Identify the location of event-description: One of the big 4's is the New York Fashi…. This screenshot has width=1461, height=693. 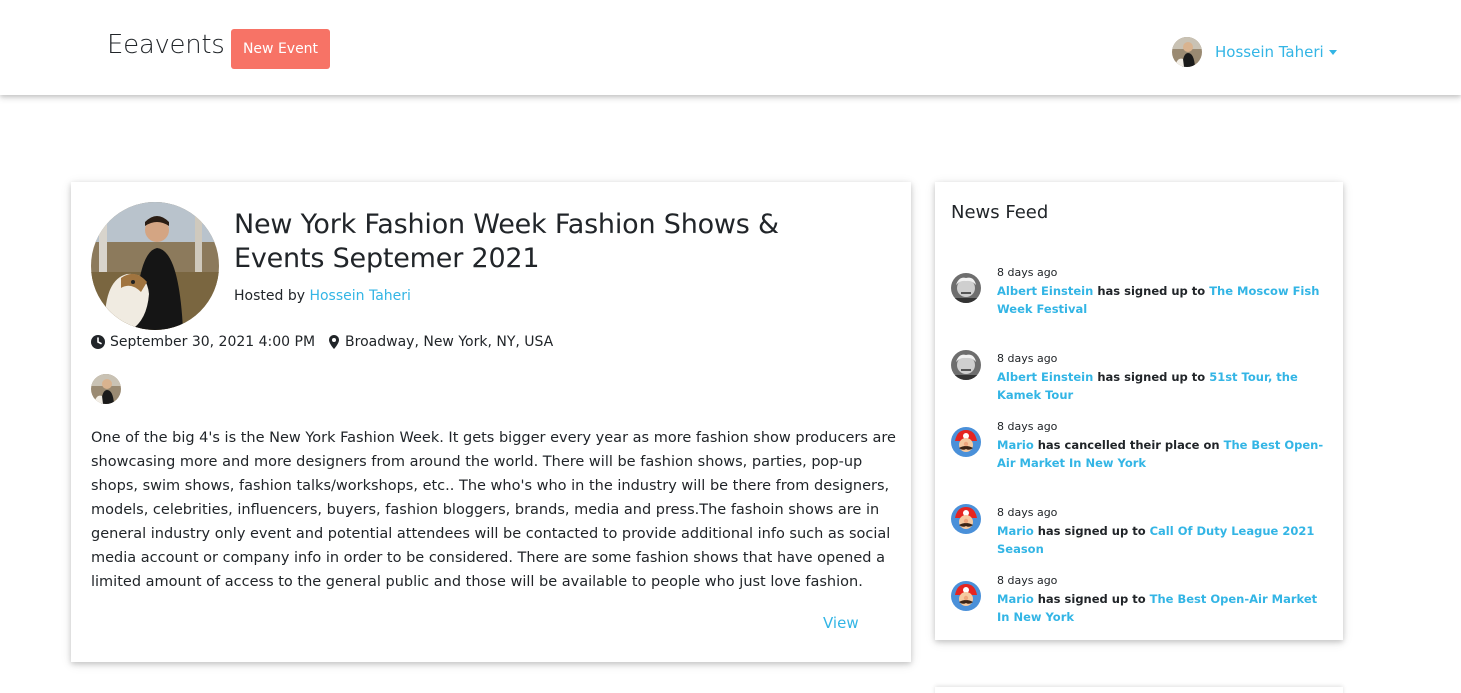
(493, 510).